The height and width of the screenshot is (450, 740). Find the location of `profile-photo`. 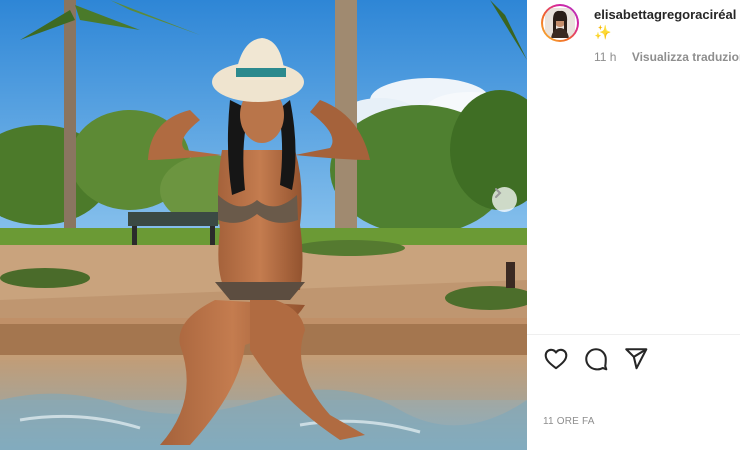

profile-photo is located at coordinates (560, 23).